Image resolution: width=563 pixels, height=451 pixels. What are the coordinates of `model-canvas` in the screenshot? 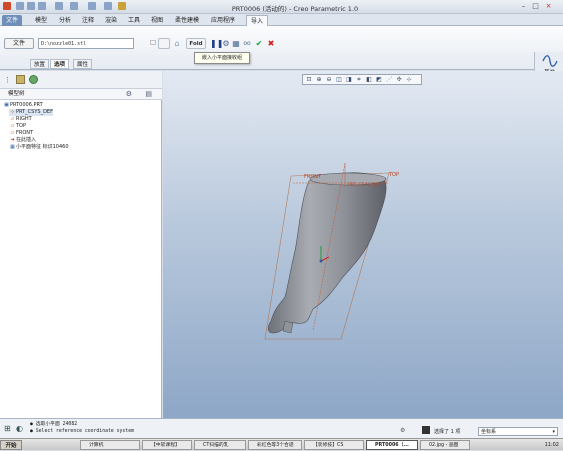 It's located at (327, 251).